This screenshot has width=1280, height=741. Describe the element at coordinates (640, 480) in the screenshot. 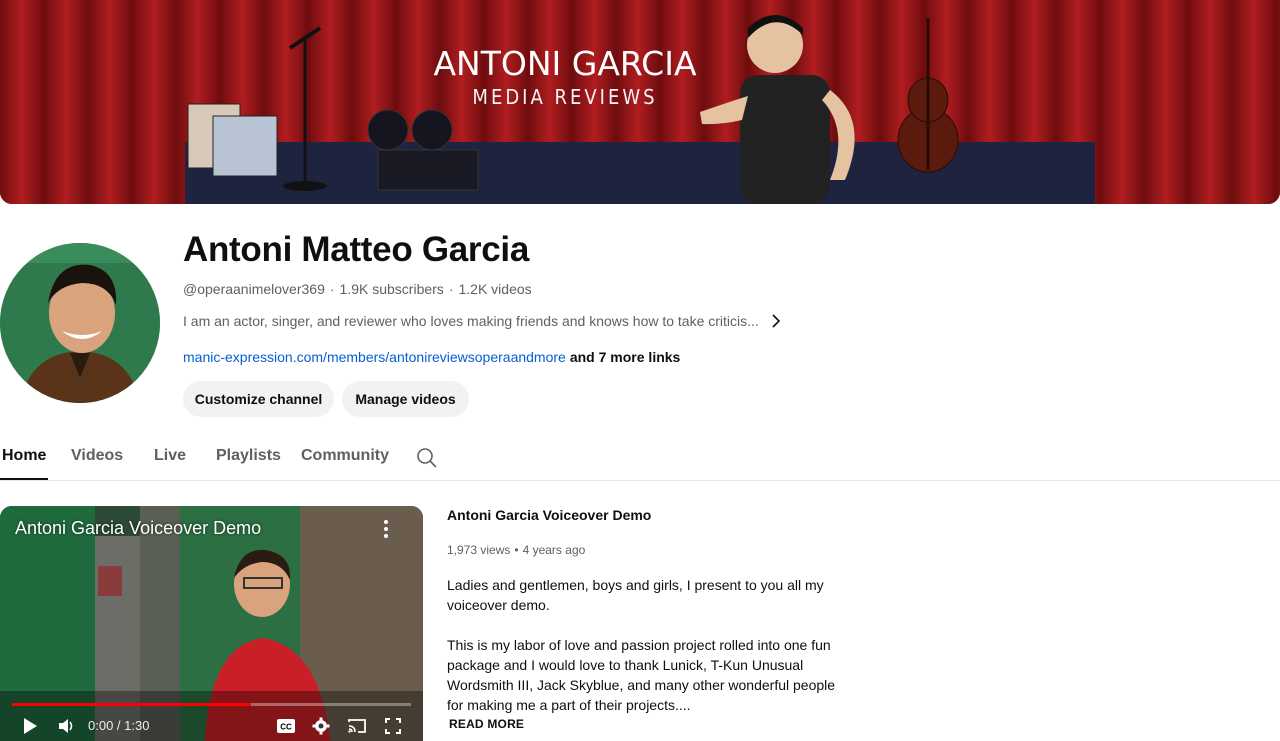

I see `tabs-divider` at that location.